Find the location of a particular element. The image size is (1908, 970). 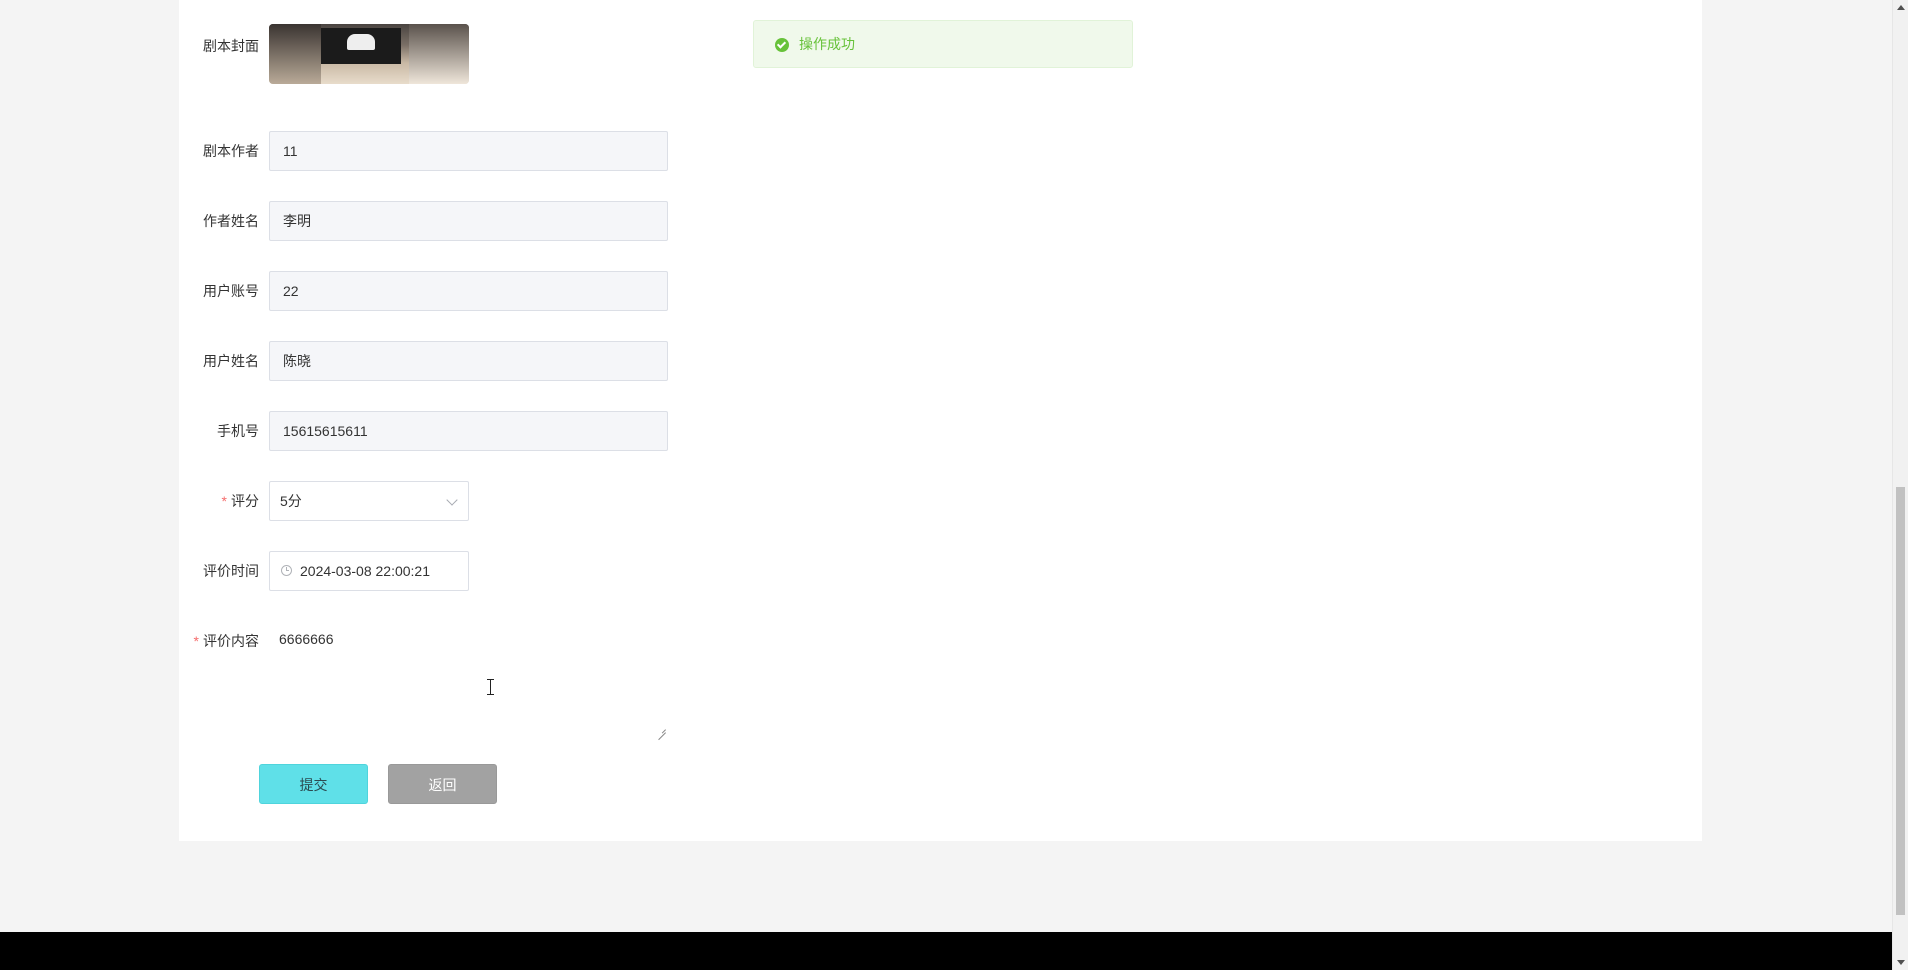

review-time-picker: 2024-03-08 22:00:21 is located at coordinates (369, 571).